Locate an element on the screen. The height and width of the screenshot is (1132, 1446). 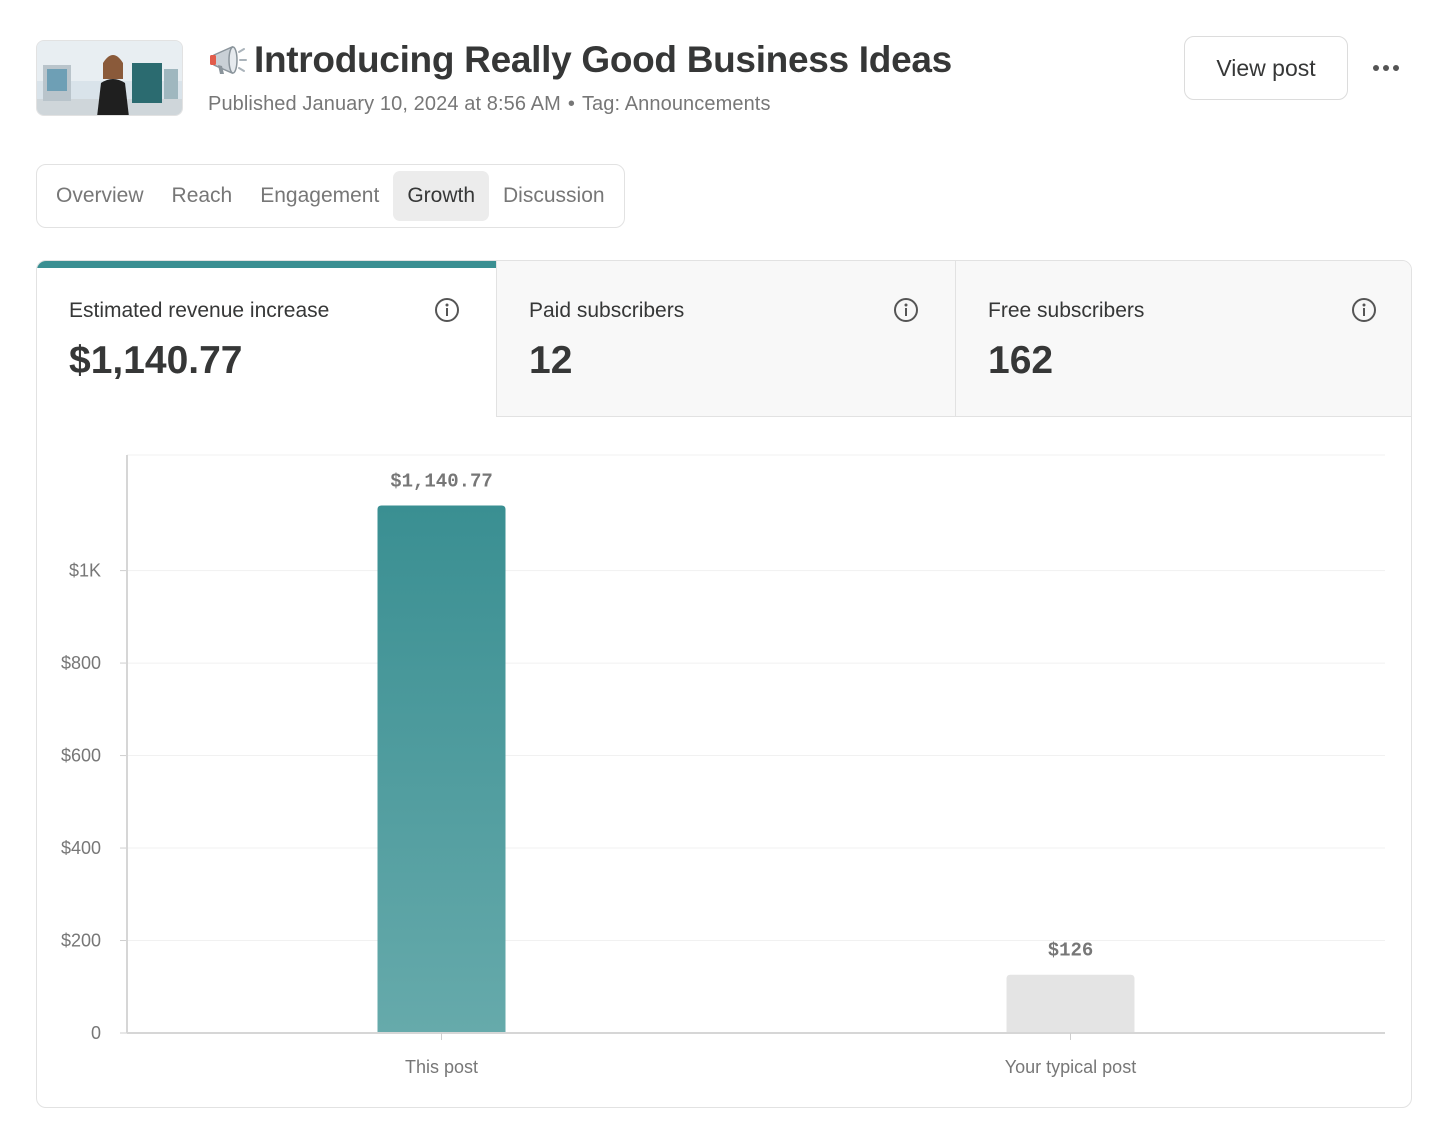
post-tag: Tag: Announcements is located at coordinates (676, 104).